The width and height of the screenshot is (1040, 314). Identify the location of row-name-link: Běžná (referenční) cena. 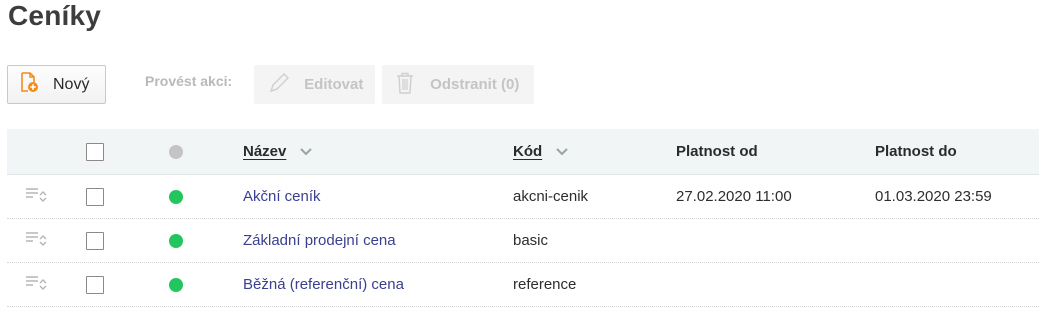
(323, 284).